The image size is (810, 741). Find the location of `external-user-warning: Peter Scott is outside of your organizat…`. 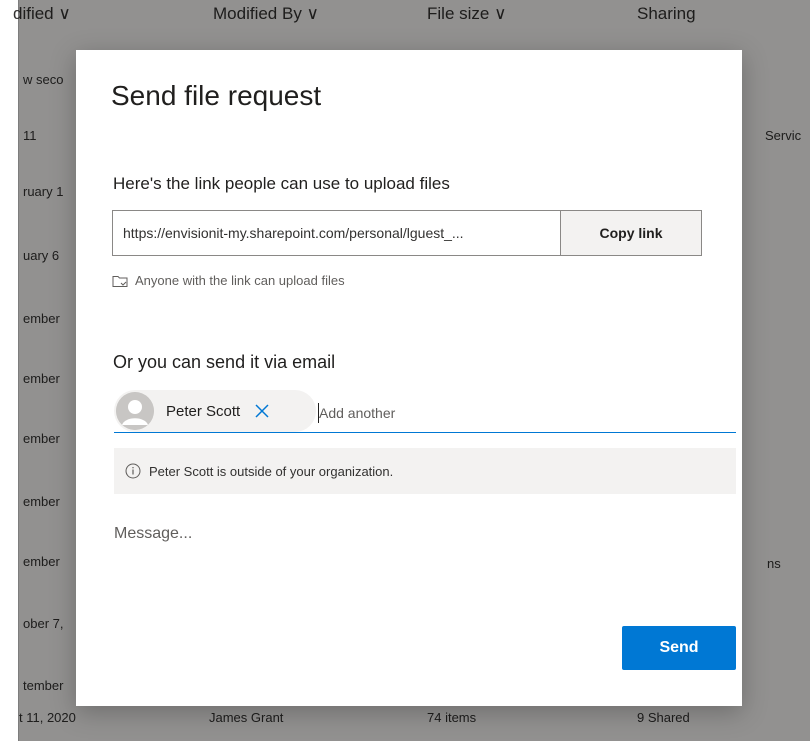

external-user-warning: Peter Scott is outside of your organizat… is located at coordinates (425, 471).